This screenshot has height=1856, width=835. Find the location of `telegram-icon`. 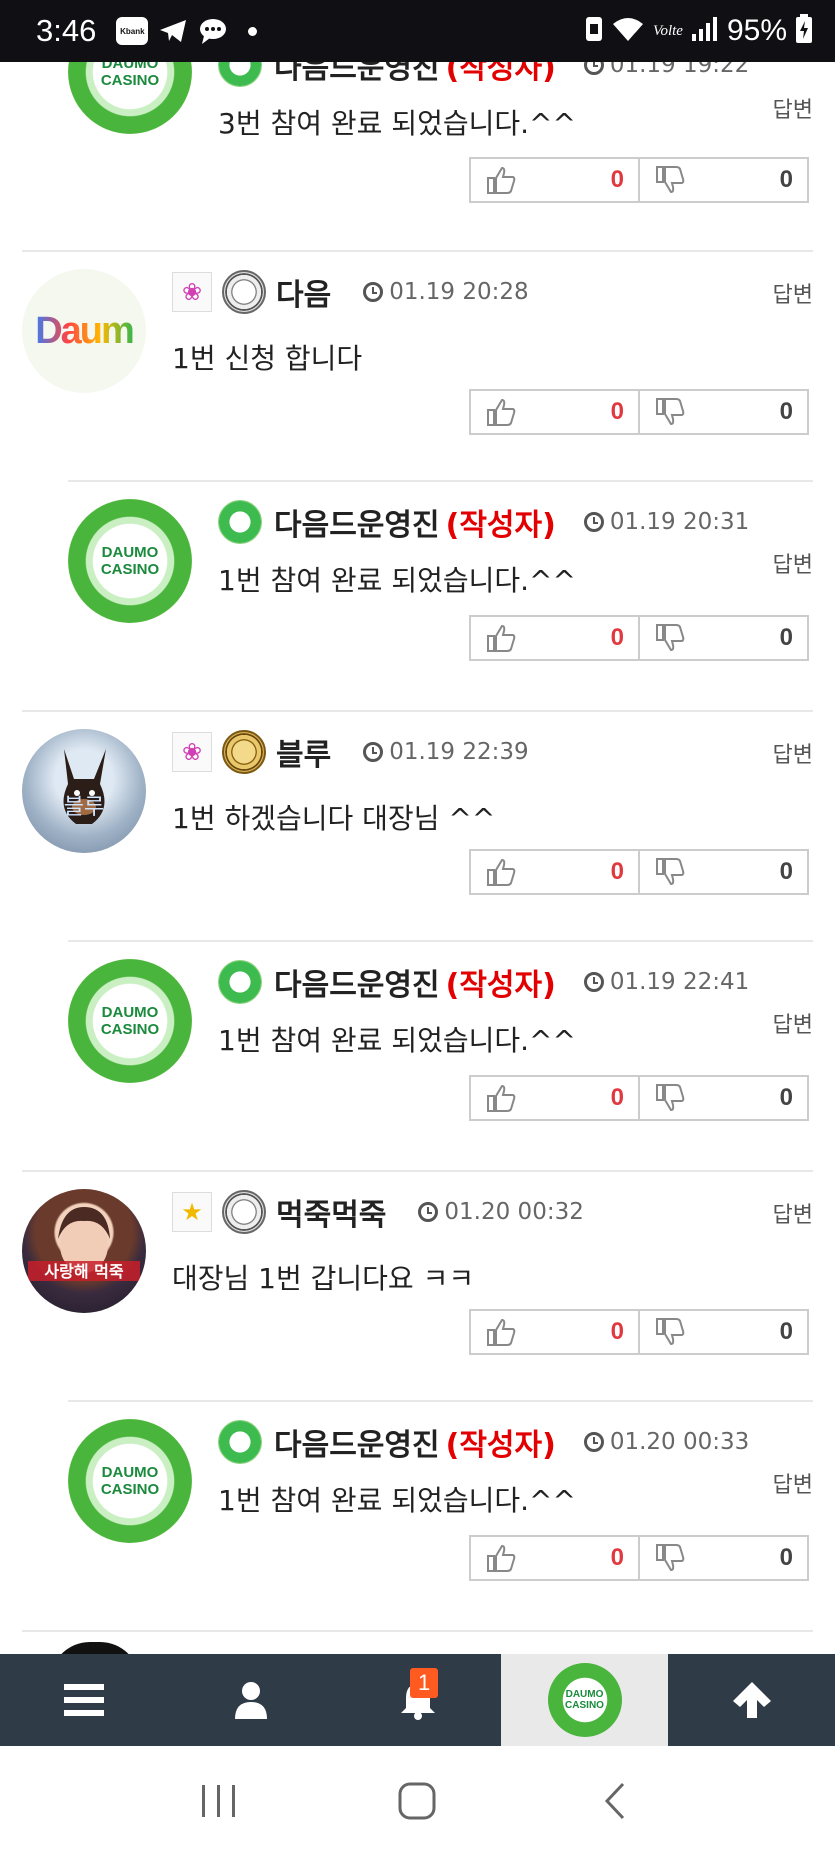

telegram-icon is located at coordinates (173, 31).